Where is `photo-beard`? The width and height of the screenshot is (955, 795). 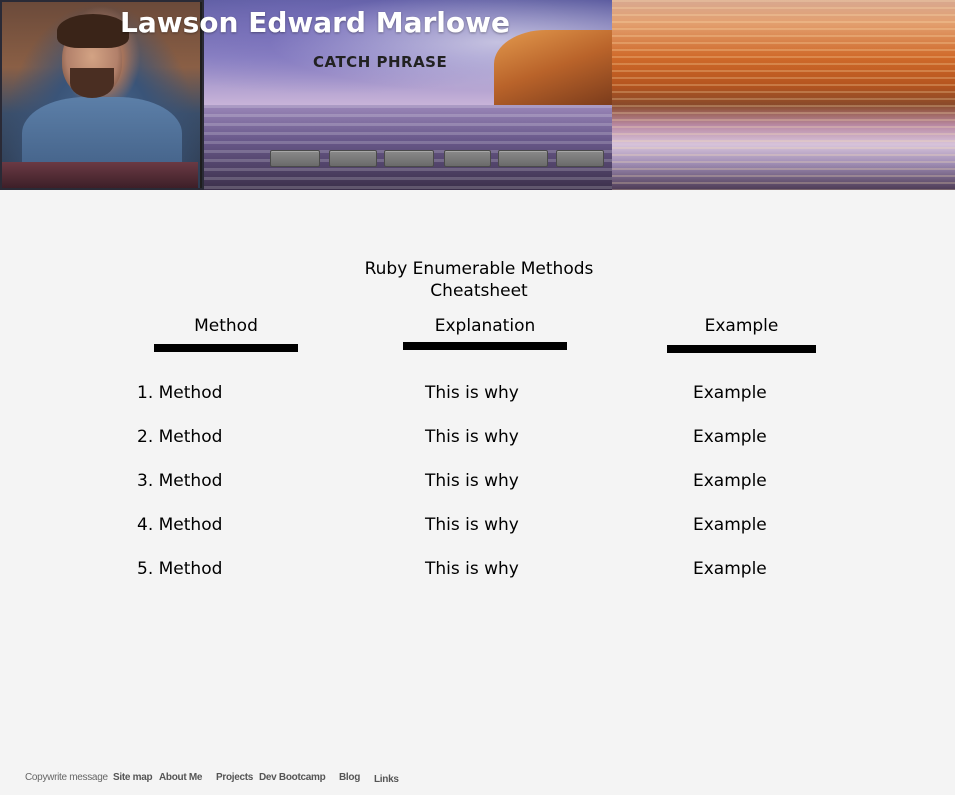
photo-beard is located at coordinates (92, 83).